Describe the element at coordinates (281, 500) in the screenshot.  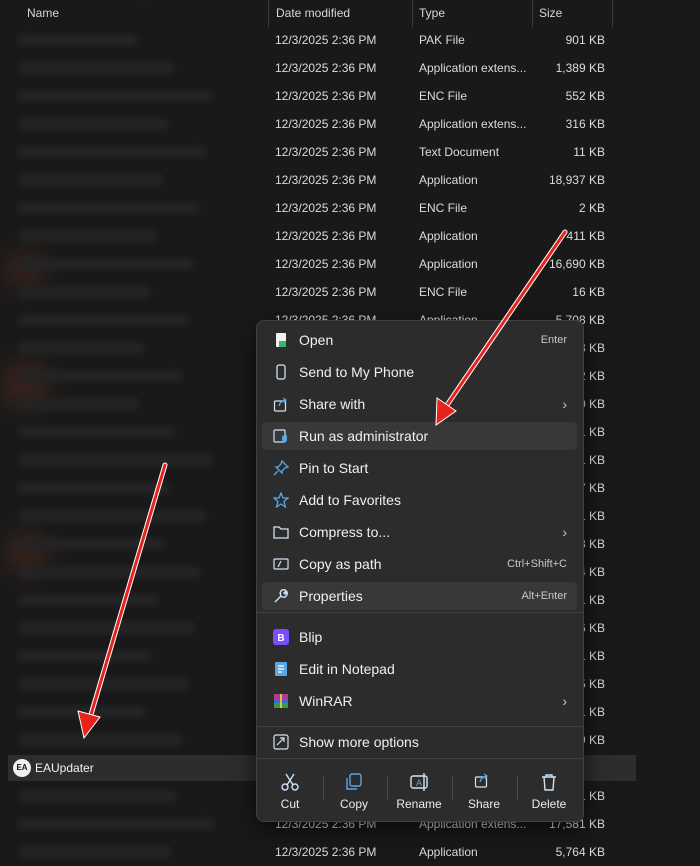
I see `star-icon` at that location.